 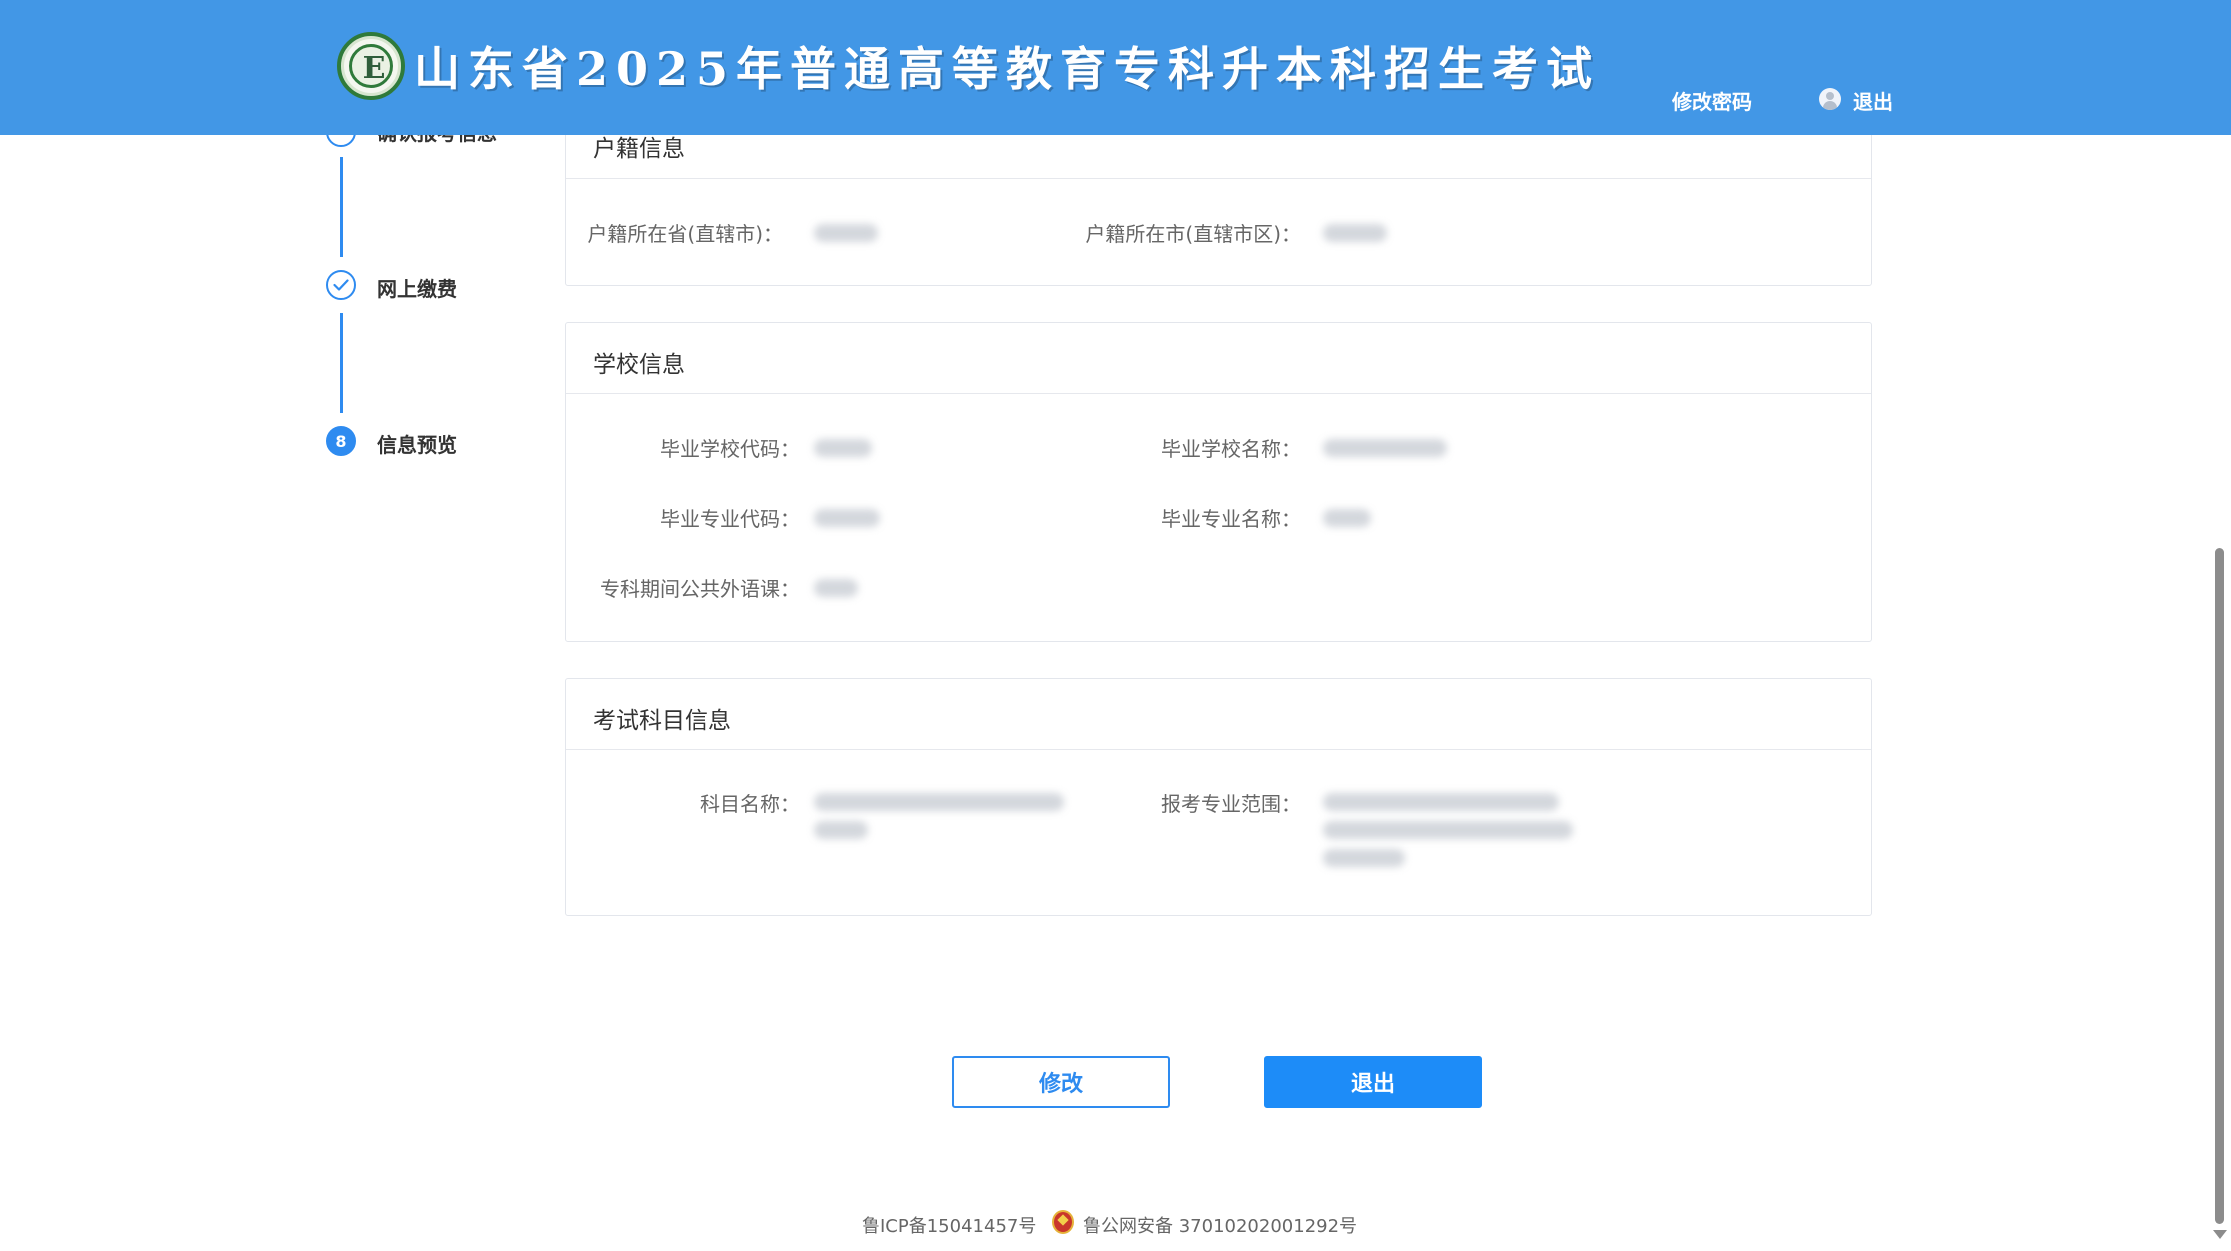 What do you see at coordinates (1231, 804) in the screenshot?
I see `major-scope-label: 报考专业范围：` at bounding box center [1231, 804].